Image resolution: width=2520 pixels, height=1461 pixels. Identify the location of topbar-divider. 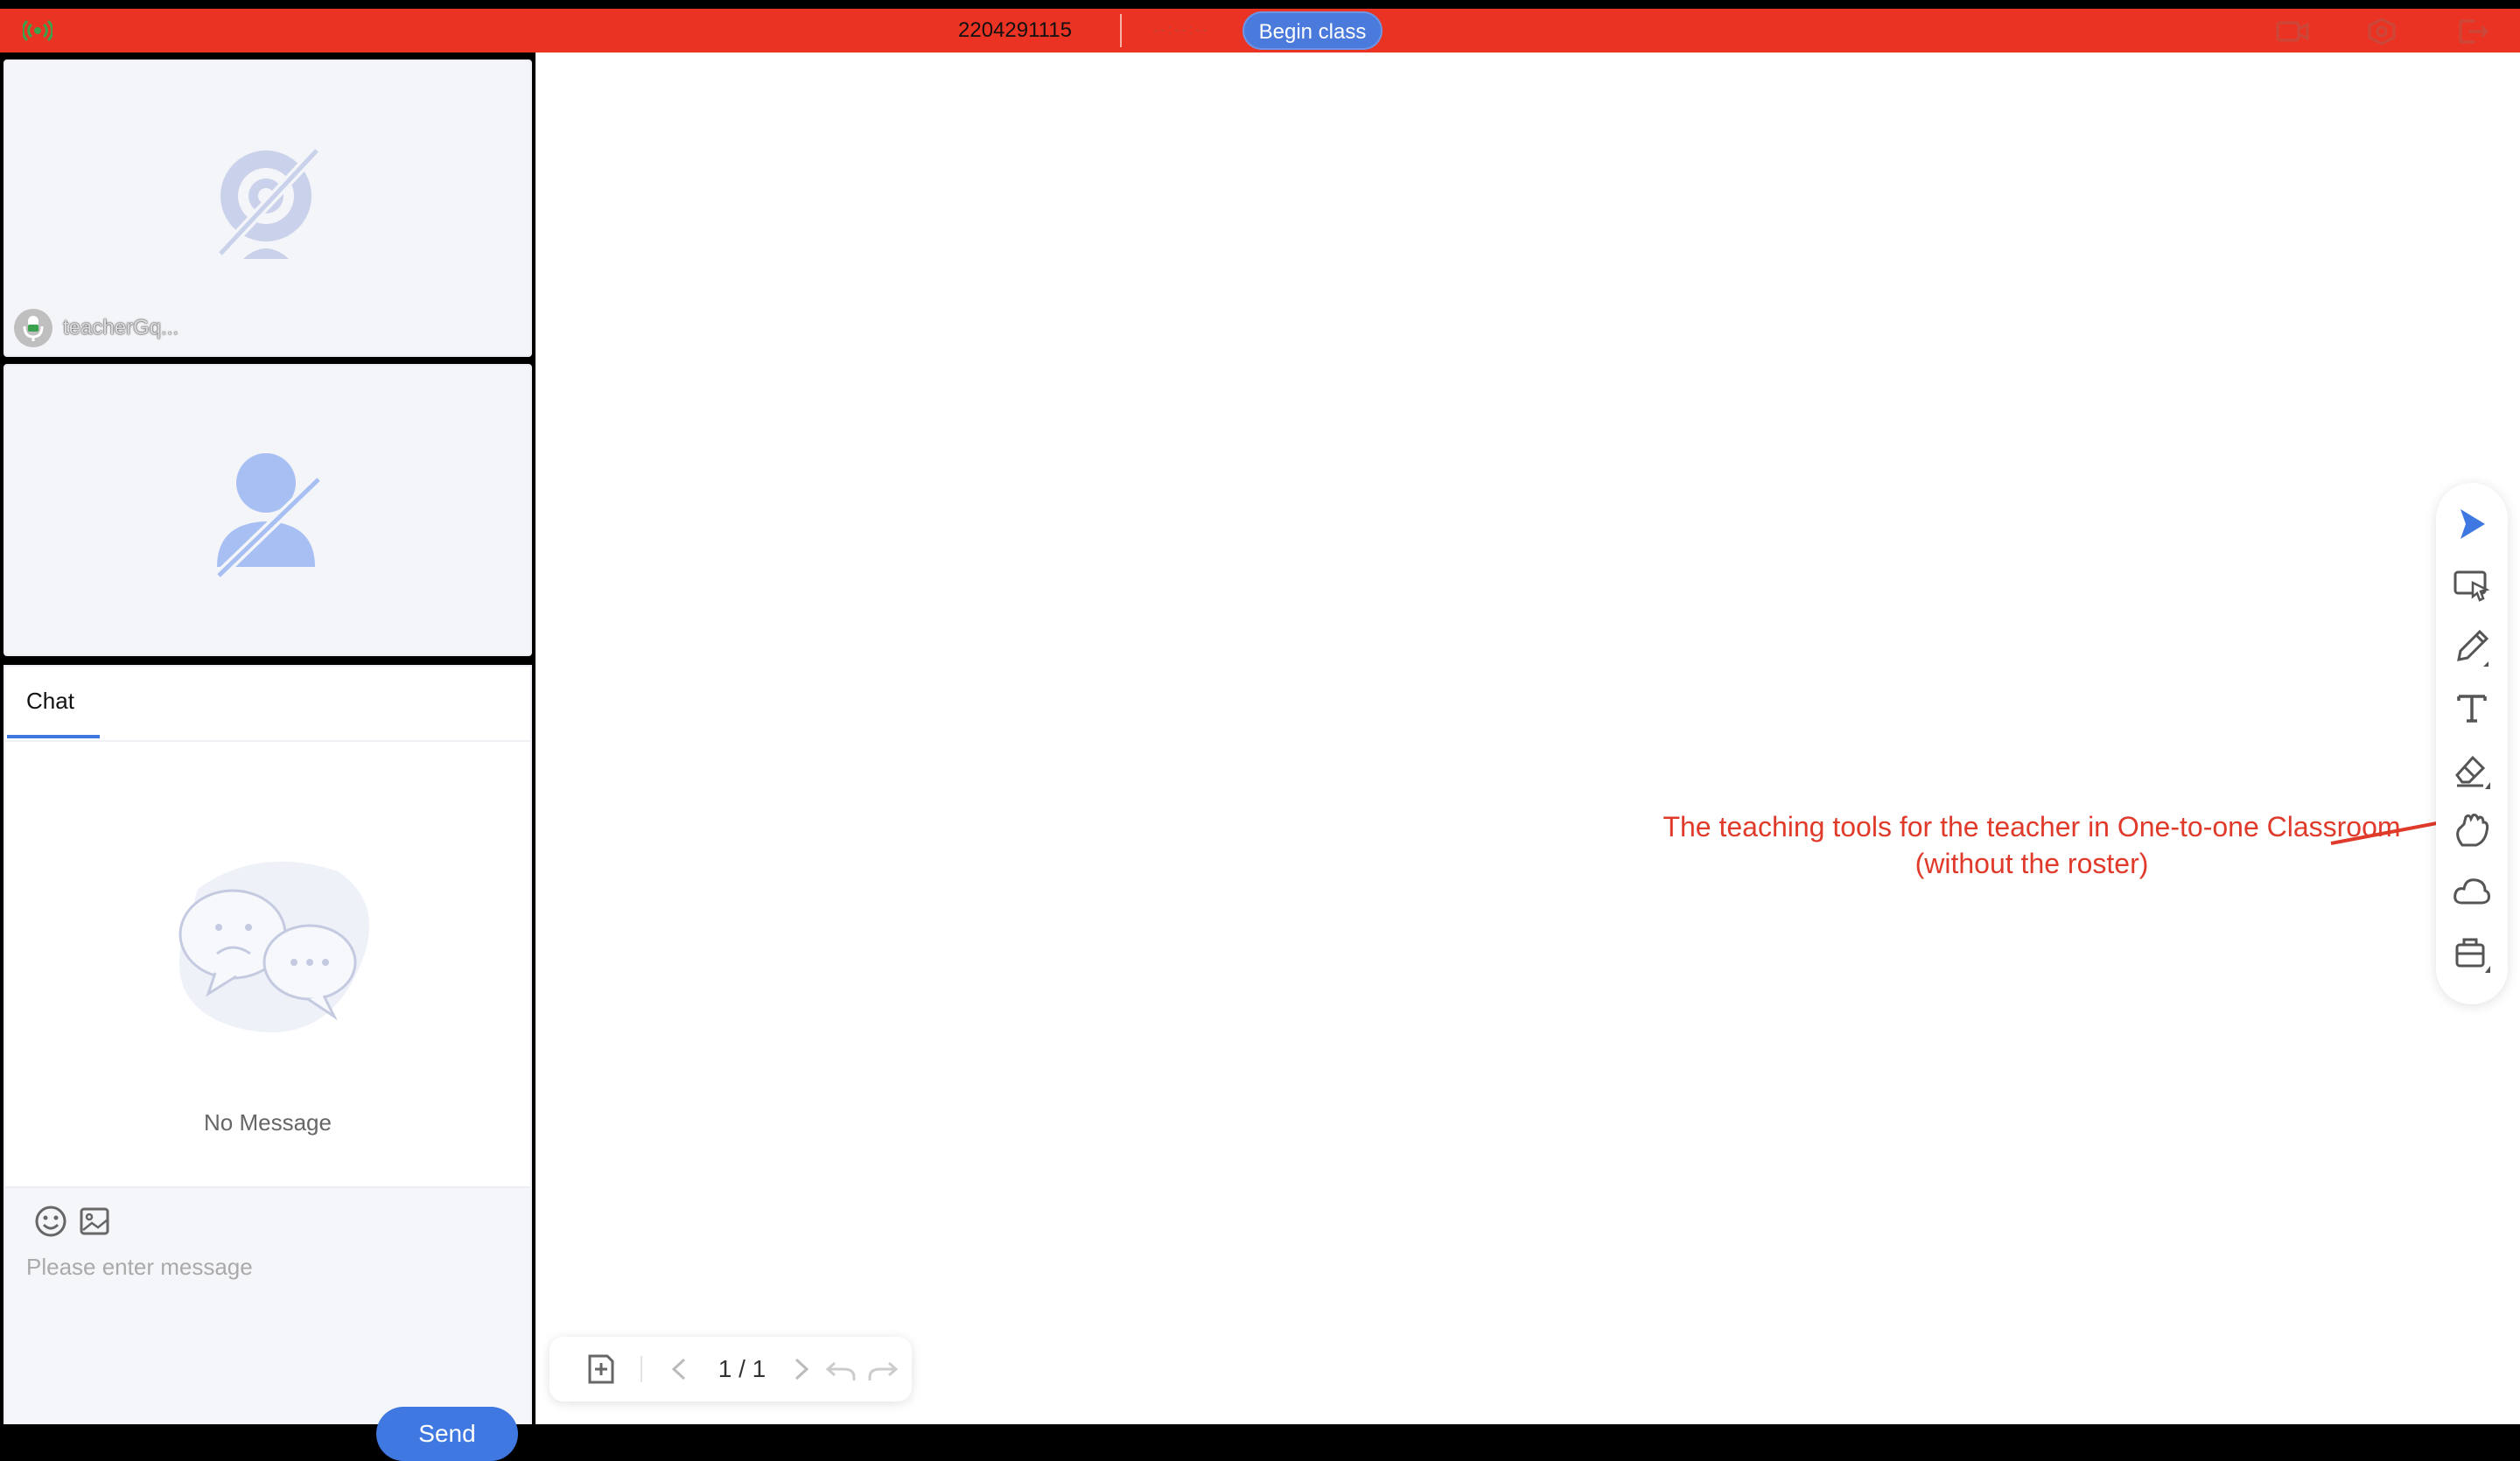
(1121, 31).